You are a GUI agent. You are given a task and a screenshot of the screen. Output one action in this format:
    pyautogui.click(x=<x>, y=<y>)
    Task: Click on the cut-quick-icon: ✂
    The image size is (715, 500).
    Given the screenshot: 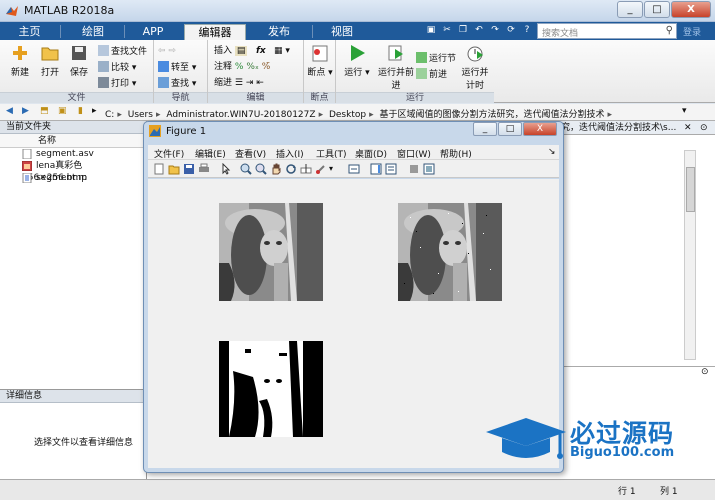 What is the action you would take?
    pyautogui.click(x=447, y=30)
    